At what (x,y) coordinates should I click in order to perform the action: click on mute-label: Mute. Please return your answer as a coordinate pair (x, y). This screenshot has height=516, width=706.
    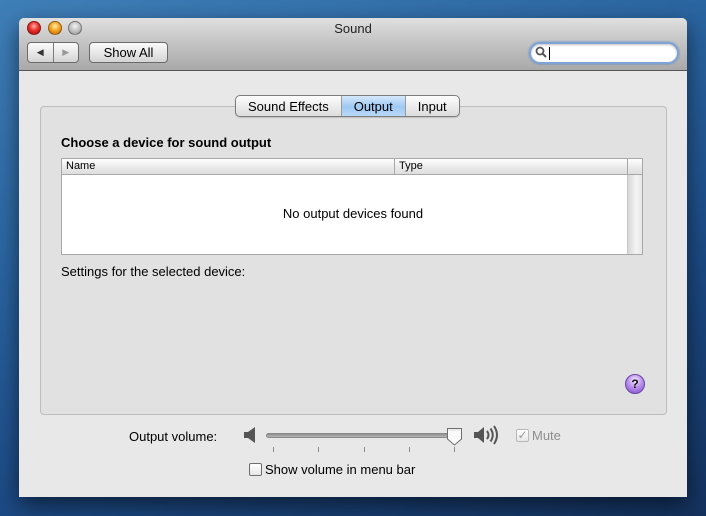
    Looking at the image, I should click on (546, 435).